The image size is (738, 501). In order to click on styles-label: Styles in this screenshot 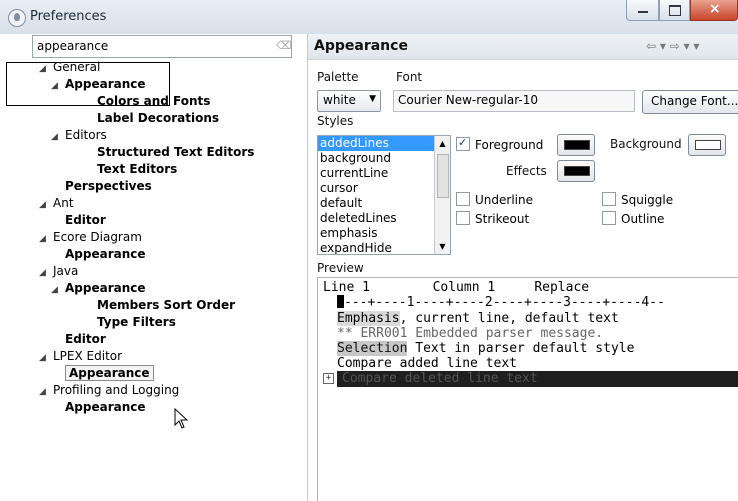, I will do `click(335, 121)`.